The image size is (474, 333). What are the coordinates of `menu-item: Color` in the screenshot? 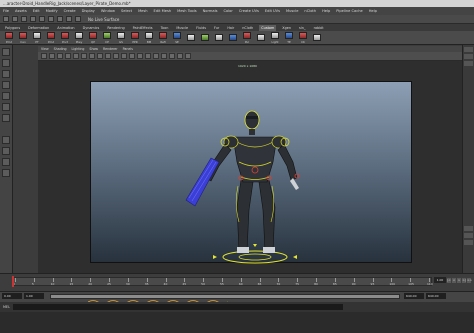 It's located at (227, 11).